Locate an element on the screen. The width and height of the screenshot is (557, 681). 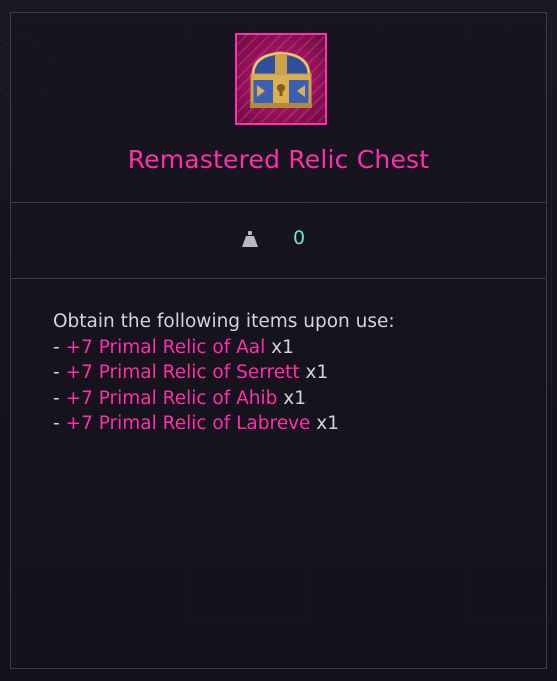
reward-item-name: +7 Primal Relic of Labreve is located at coordinates (188, 423).